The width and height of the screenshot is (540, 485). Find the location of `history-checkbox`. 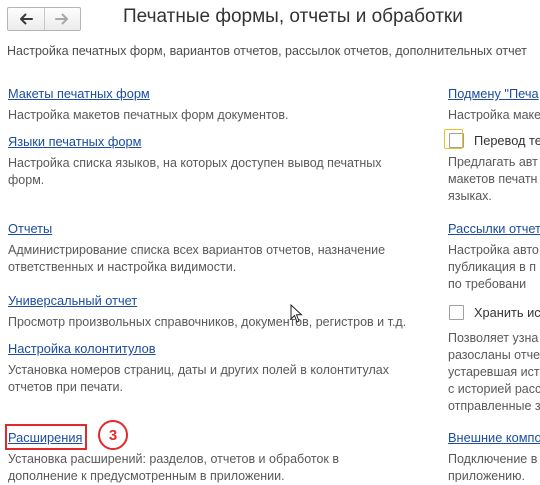

history-checkbox is located at coordinates (456, 312).